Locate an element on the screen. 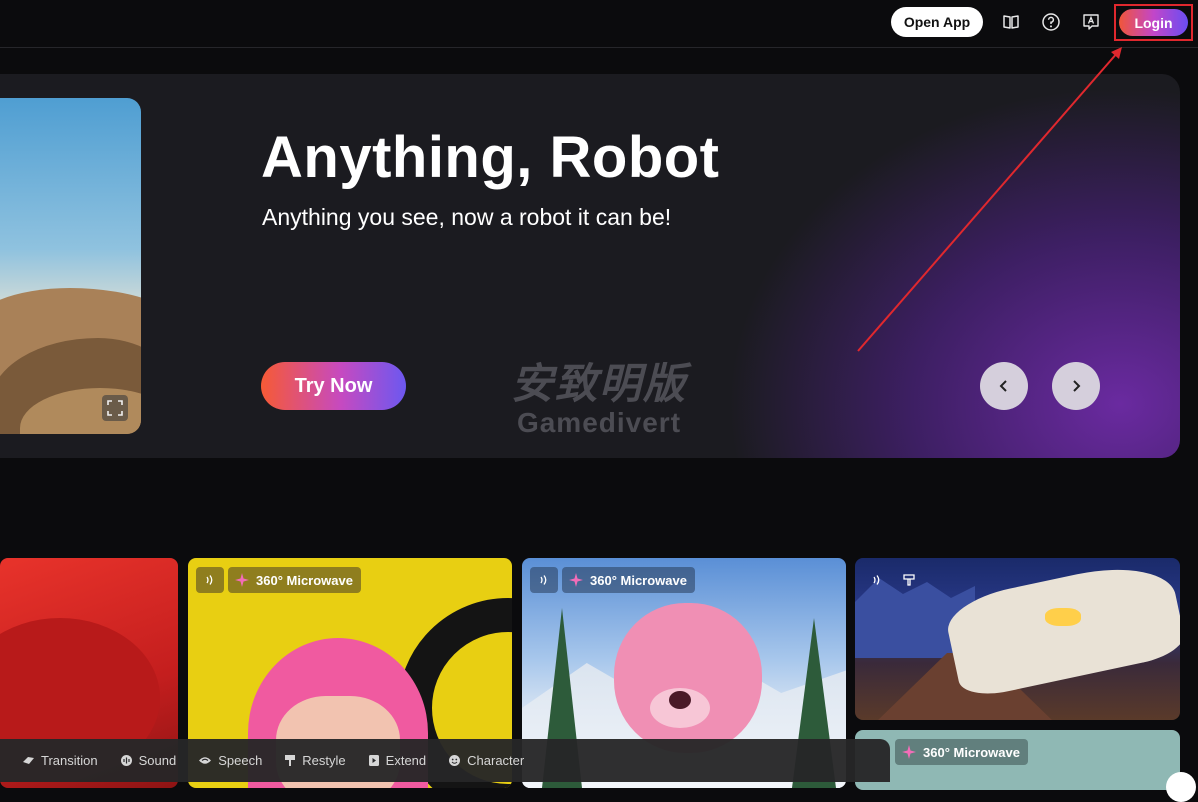  toolbar-item-transition: Transition is located at coordinates (60, 760).